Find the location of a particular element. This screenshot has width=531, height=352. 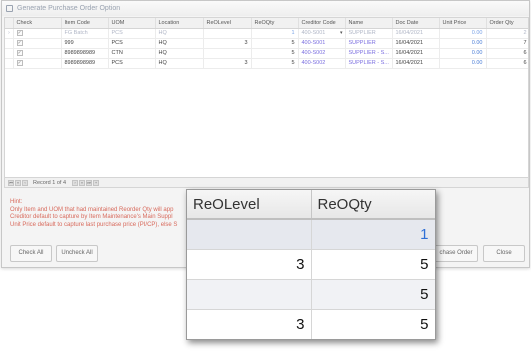

column-header-creditor-code: Creditor Code is located at coordinates (322, 23).